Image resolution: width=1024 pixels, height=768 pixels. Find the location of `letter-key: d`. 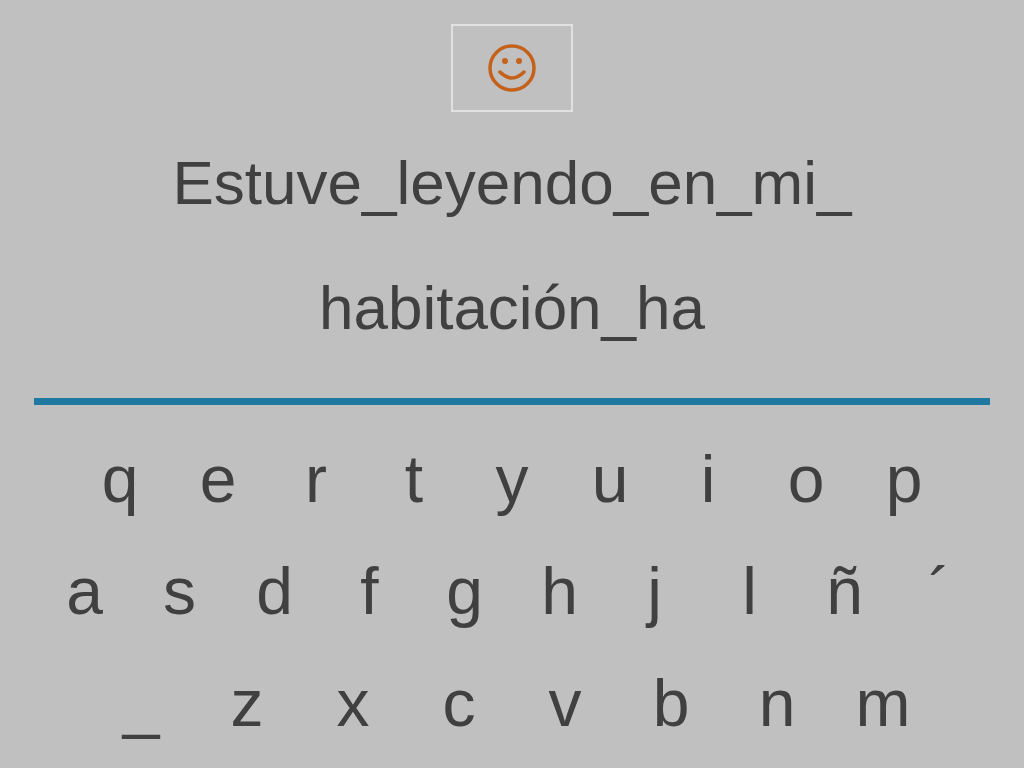

letter-key: d is located at coordinates (274, 591).